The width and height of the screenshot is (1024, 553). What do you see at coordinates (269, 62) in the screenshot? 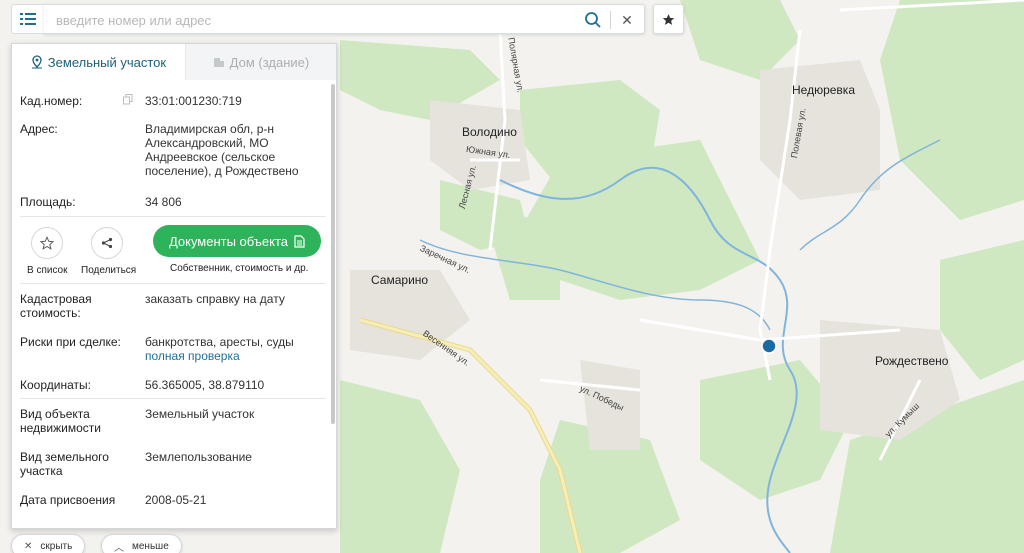
I see `tab-building-label: Дом (здание)` at bounding box center [269, 62].